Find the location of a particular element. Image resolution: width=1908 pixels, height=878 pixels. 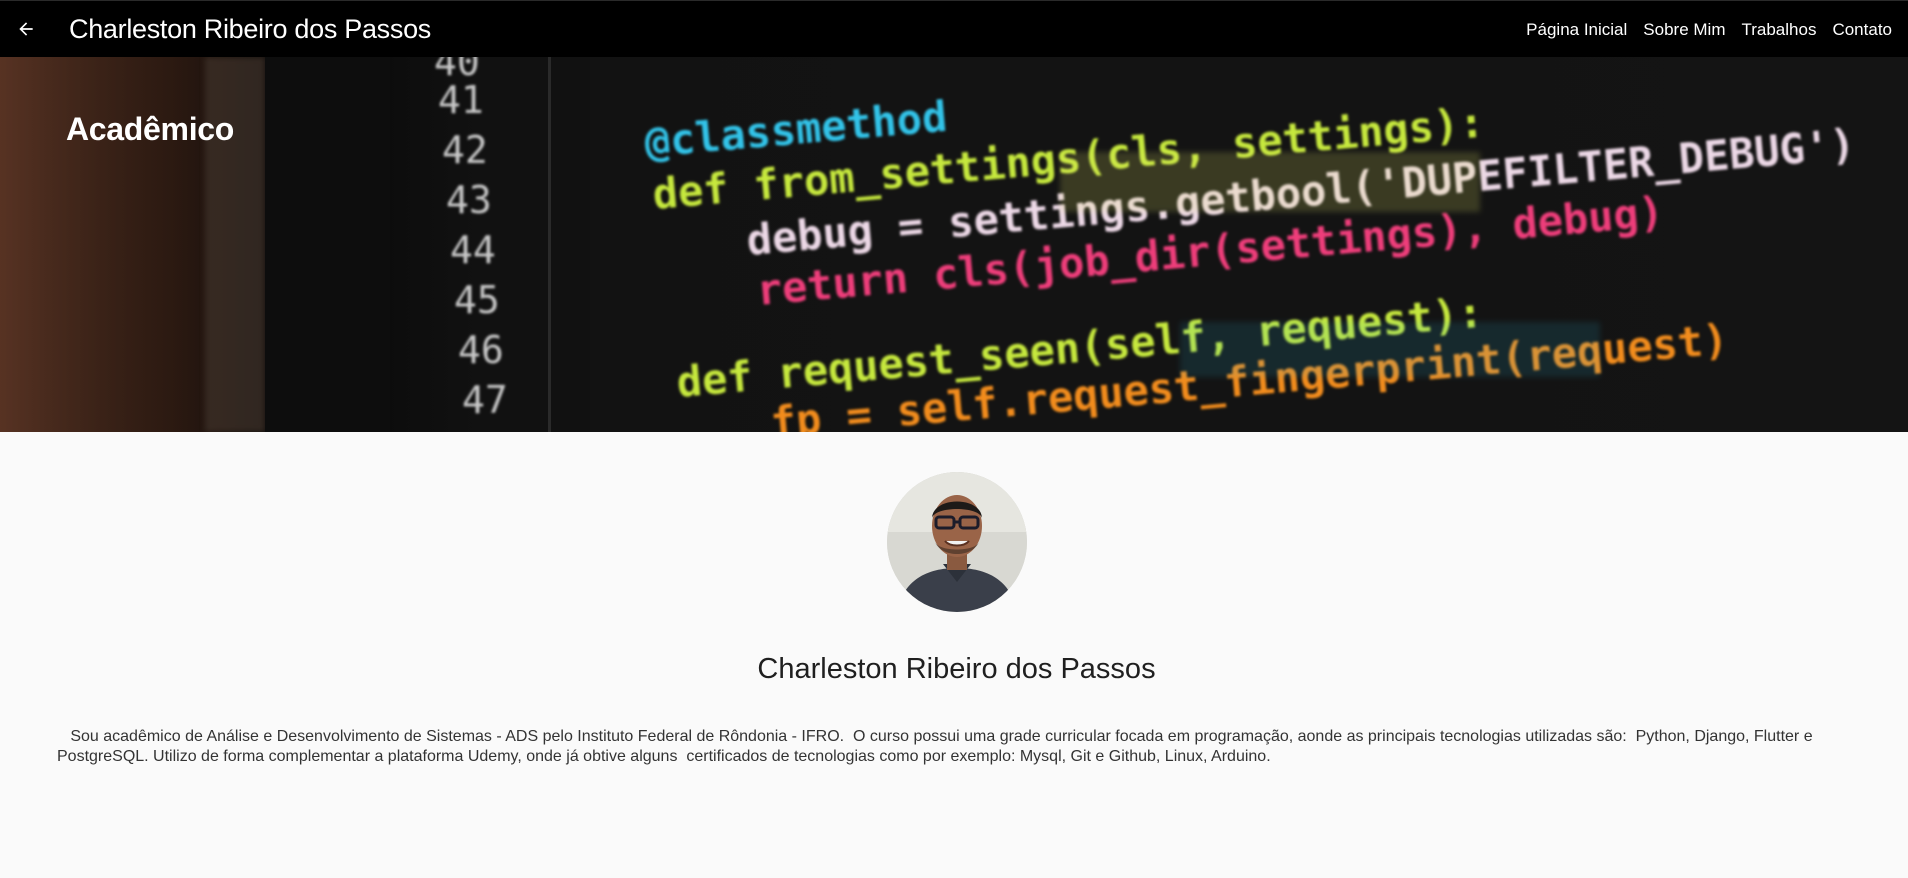

back-button is located at coordinates (26, 29).